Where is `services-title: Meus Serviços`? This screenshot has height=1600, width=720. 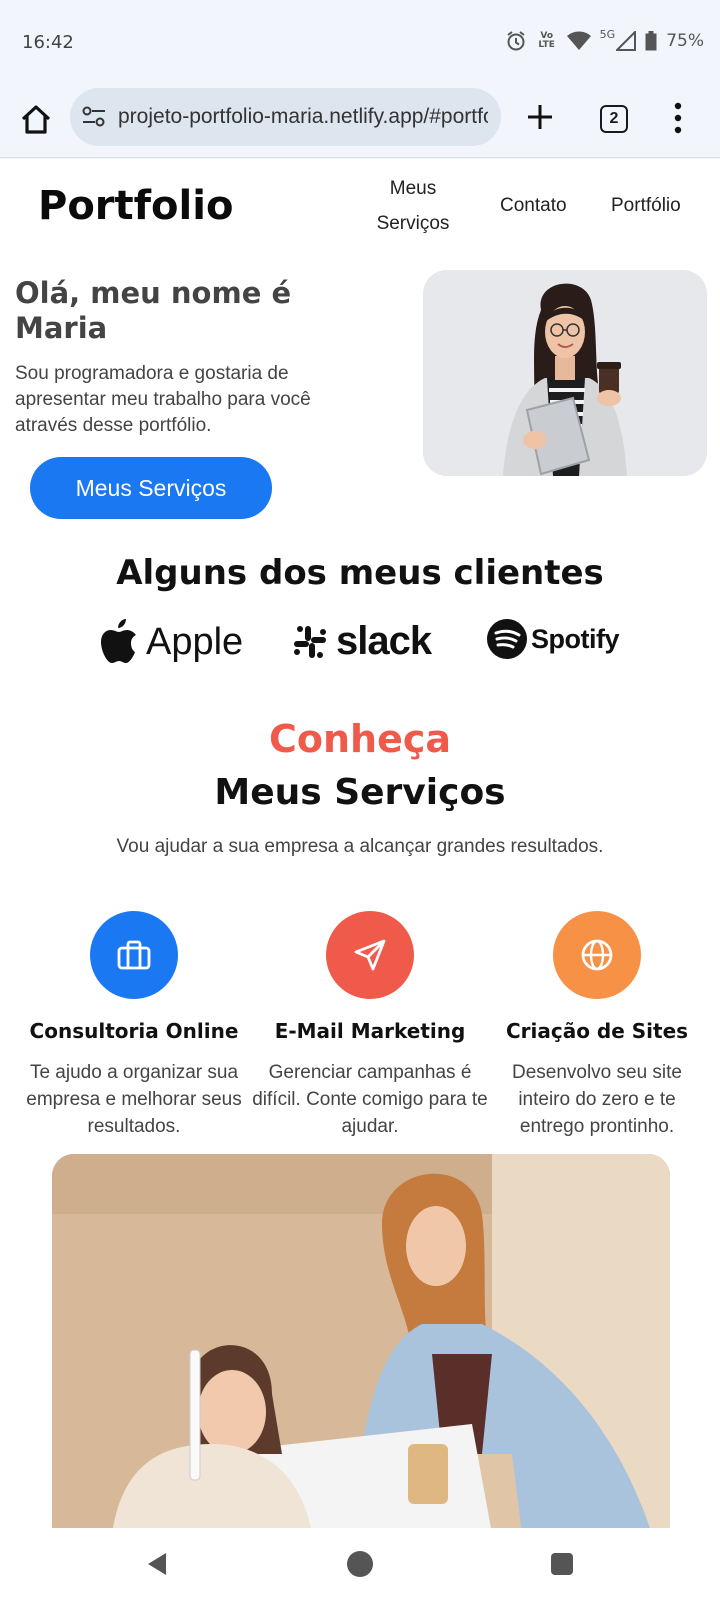 services-title: Meus Serviços is located at coordinates (360, 792).